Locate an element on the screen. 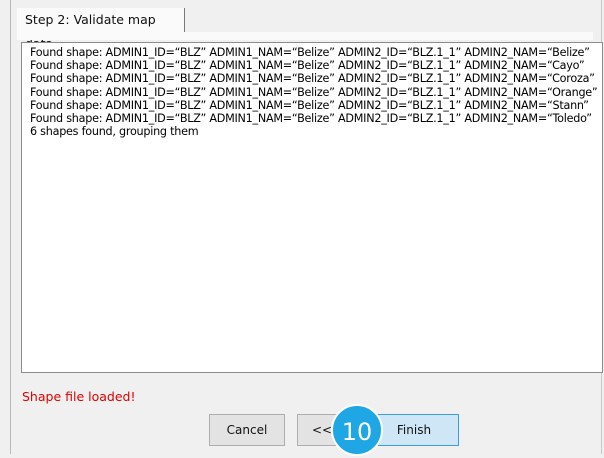  log-summary-line: 6 shapes found, grouping them is located at coordinates (114, 132).